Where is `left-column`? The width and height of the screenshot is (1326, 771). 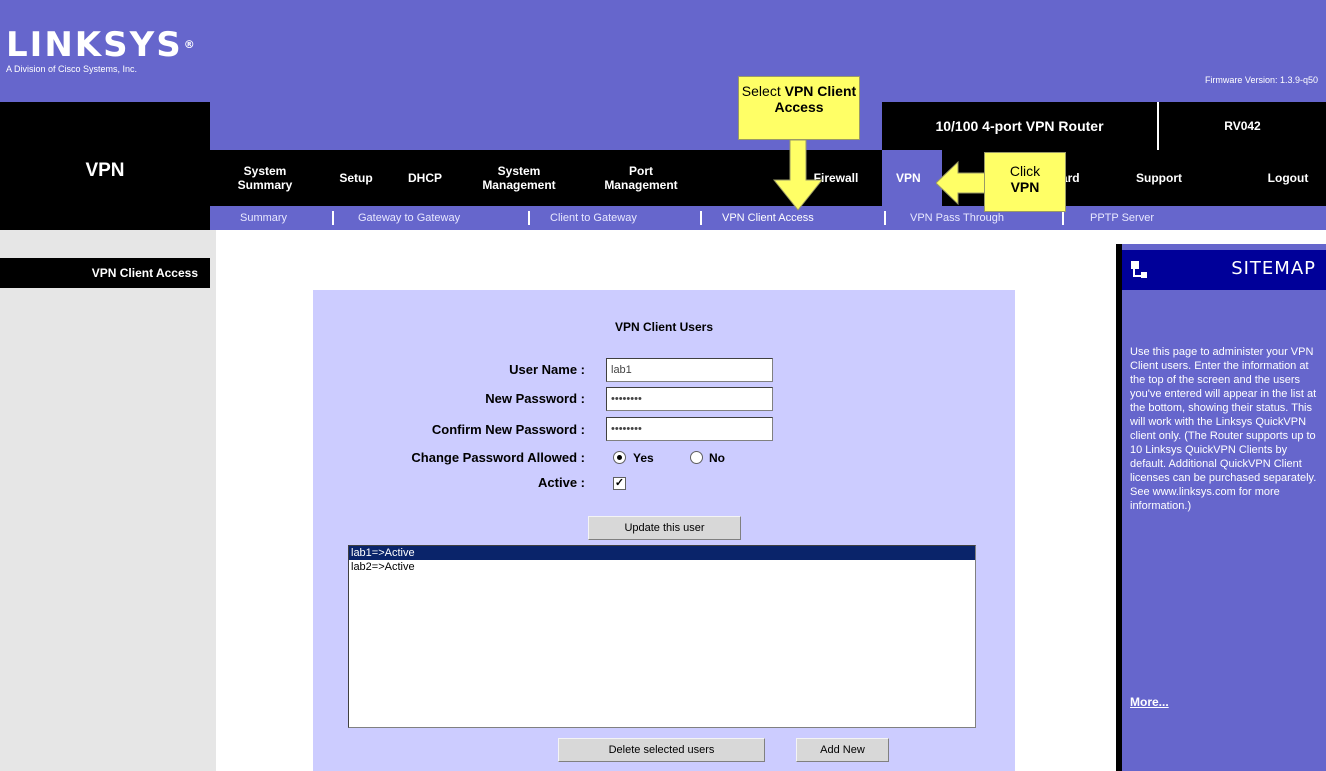 left-column is located at coordinates (105, 500).